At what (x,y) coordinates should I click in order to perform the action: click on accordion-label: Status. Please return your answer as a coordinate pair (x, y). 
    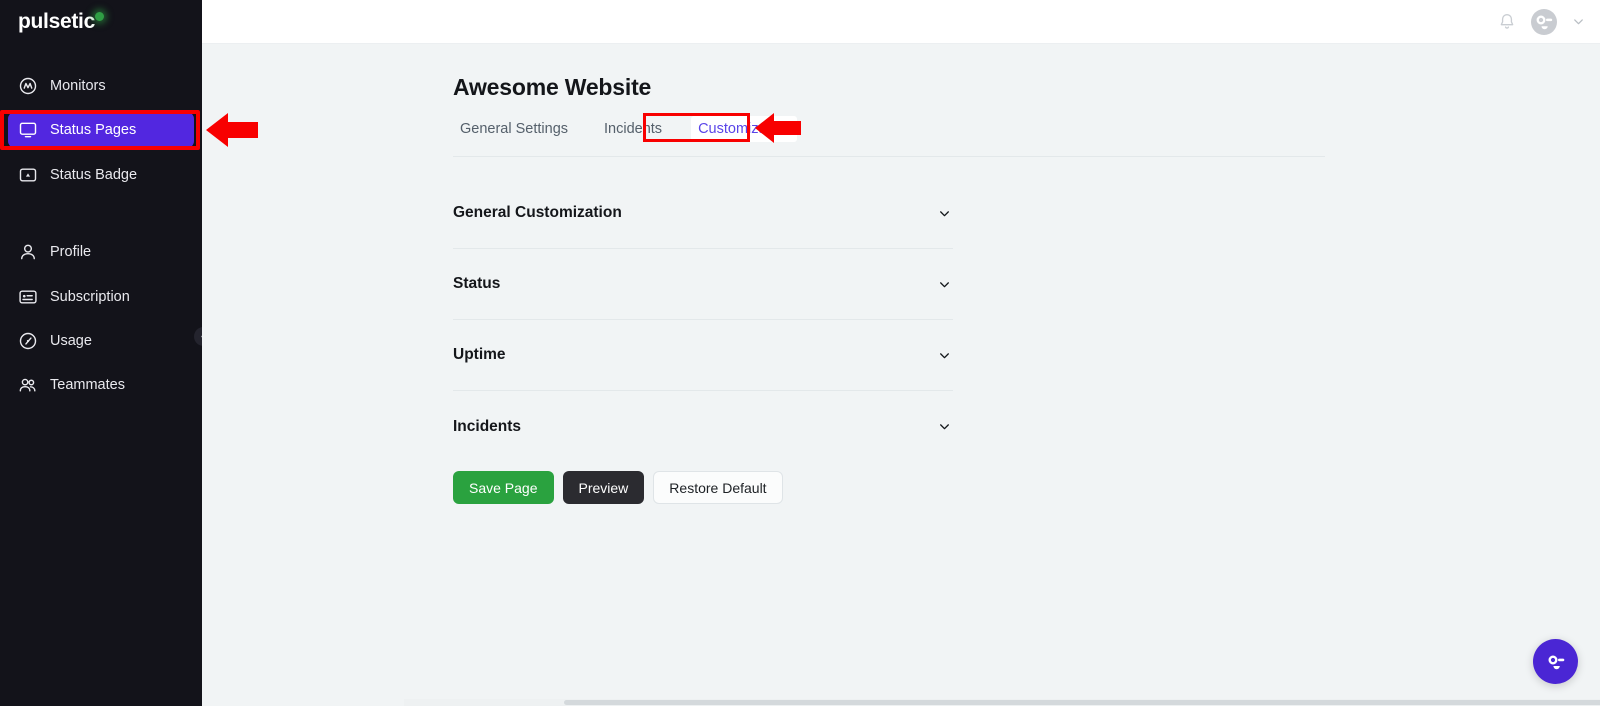
    Looking at the image, I should click on (477, 283).